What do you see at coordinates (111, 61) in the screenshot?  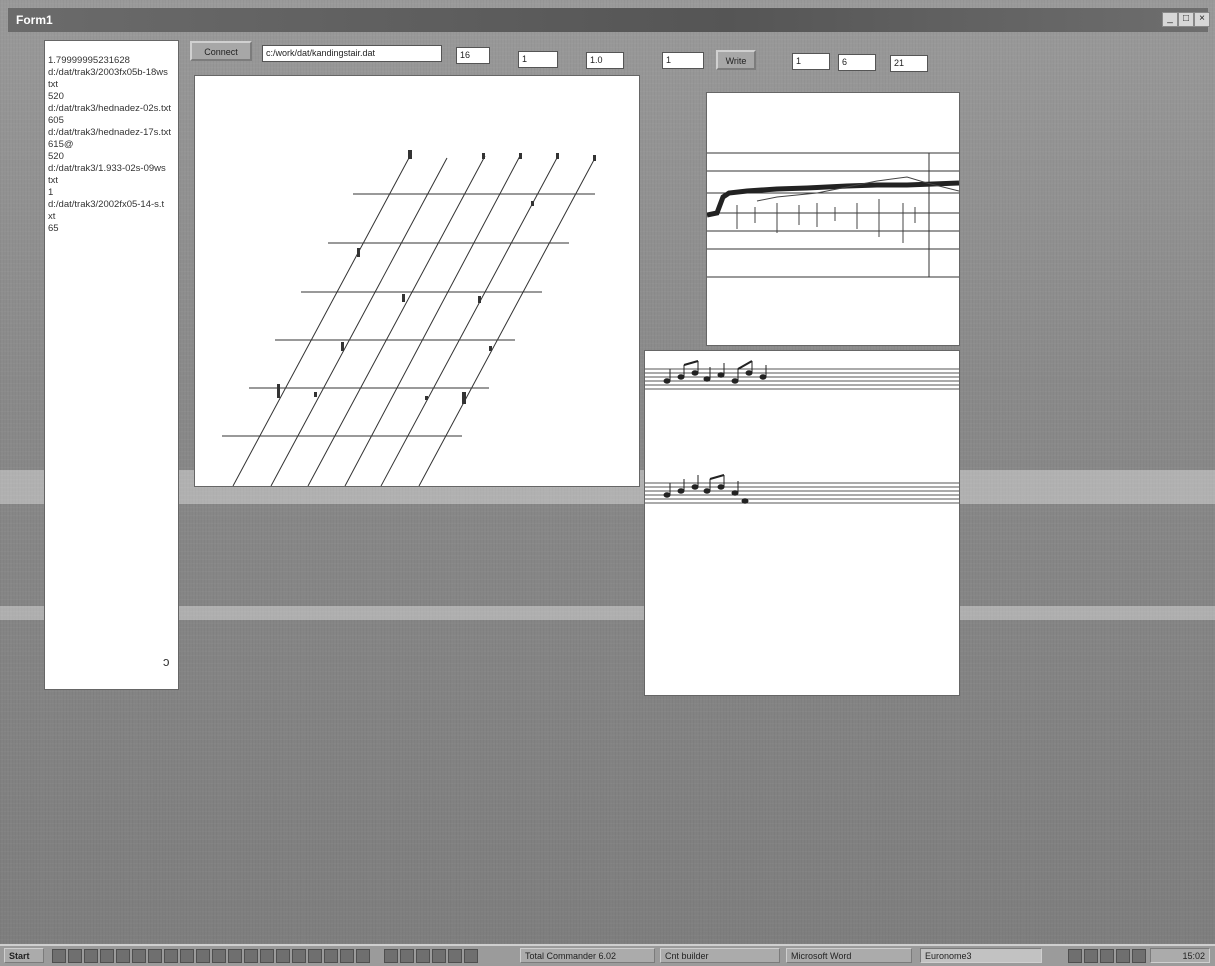 I see `list-item: 1.79999995231628` at bounding box center [111, 61].